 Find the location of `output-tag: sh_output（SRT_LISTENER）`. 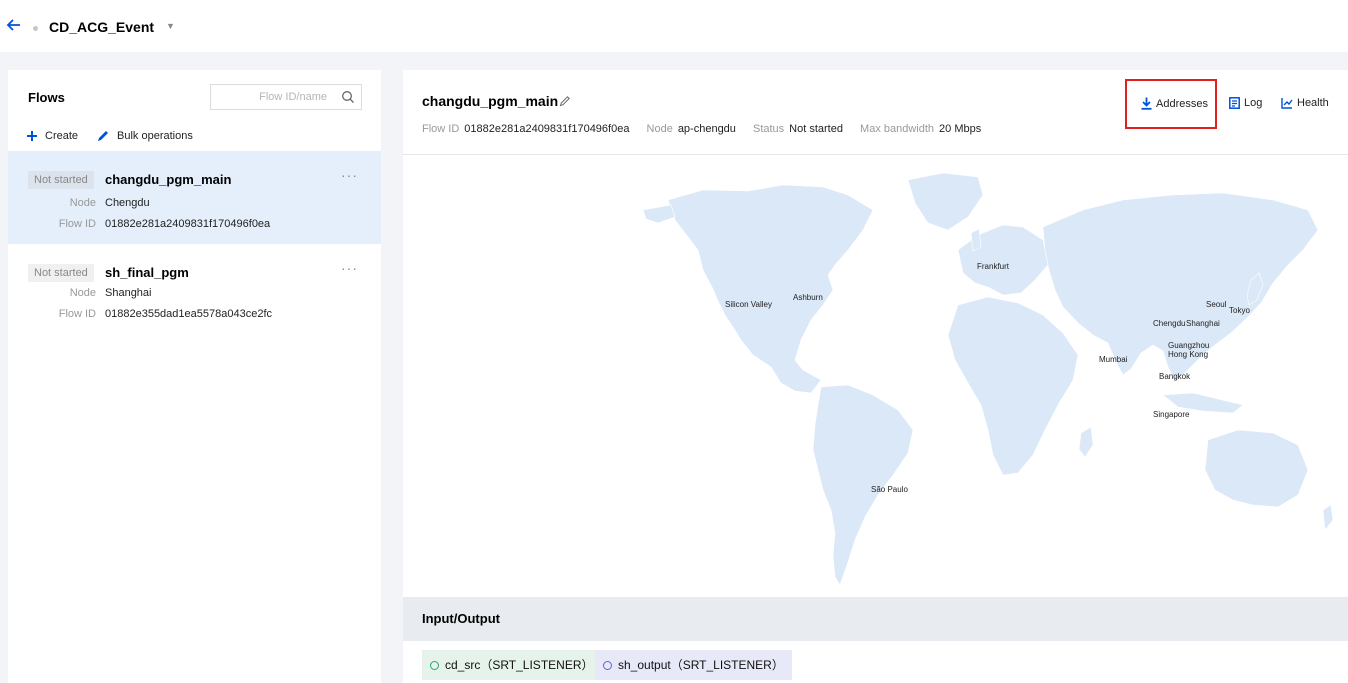

output-tag: sh_output（SRT_LISTENER） is located at coordinates (693, 665).